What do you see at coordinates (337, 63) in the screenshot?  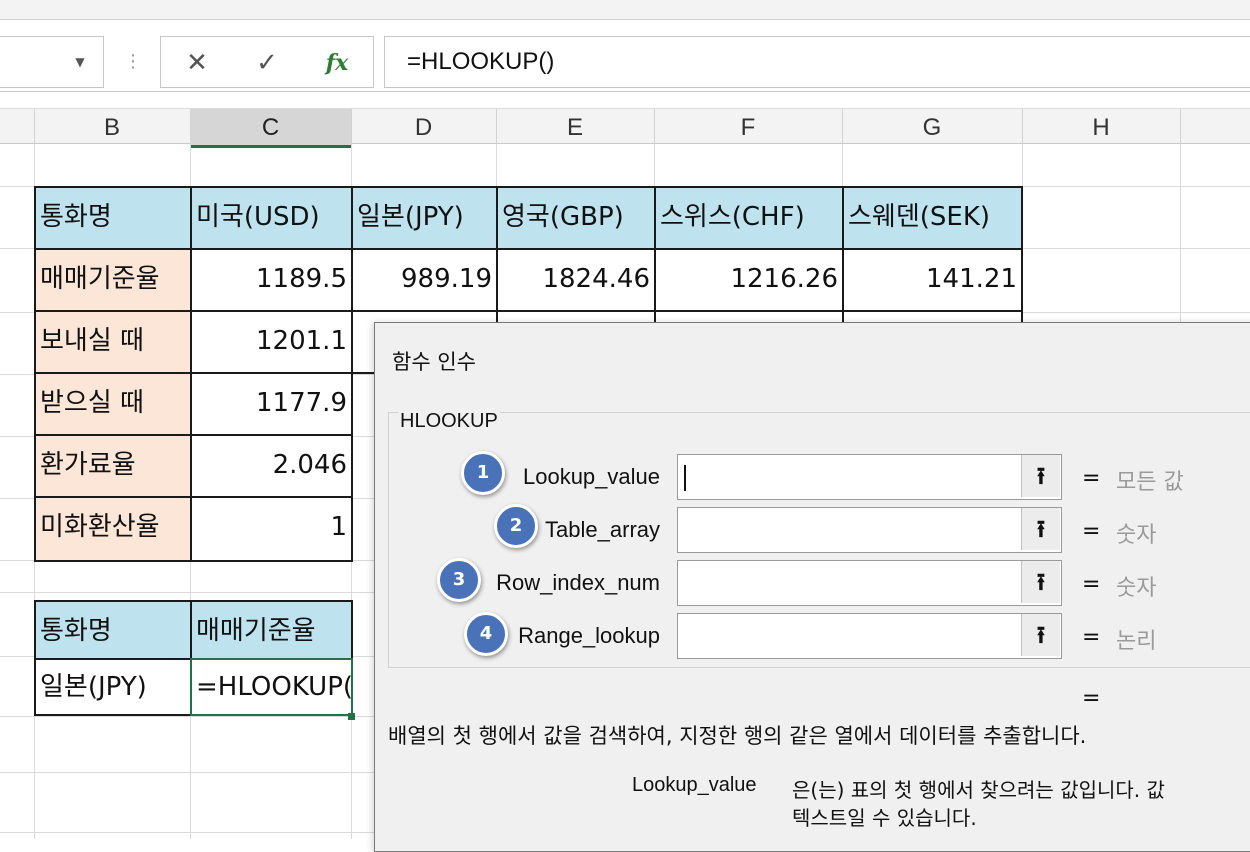 I see `insert-function-icon: fx` at bounding box center [337, 63].